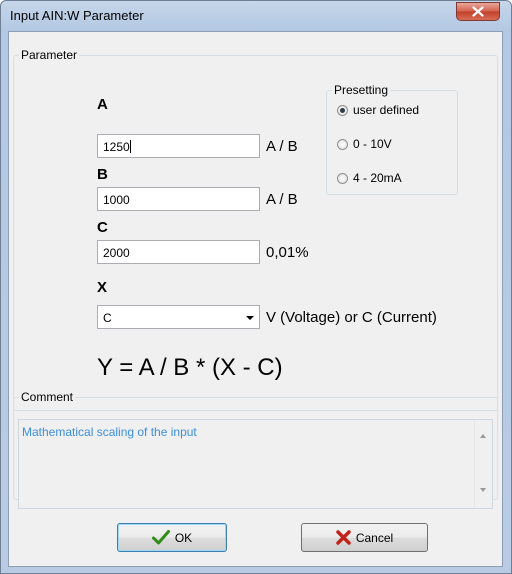 This screenshot has width=512, height=574. Describe the element at coordinates (374, 537) in the screenshot. I see `cancel-label: Cancel` at that location.